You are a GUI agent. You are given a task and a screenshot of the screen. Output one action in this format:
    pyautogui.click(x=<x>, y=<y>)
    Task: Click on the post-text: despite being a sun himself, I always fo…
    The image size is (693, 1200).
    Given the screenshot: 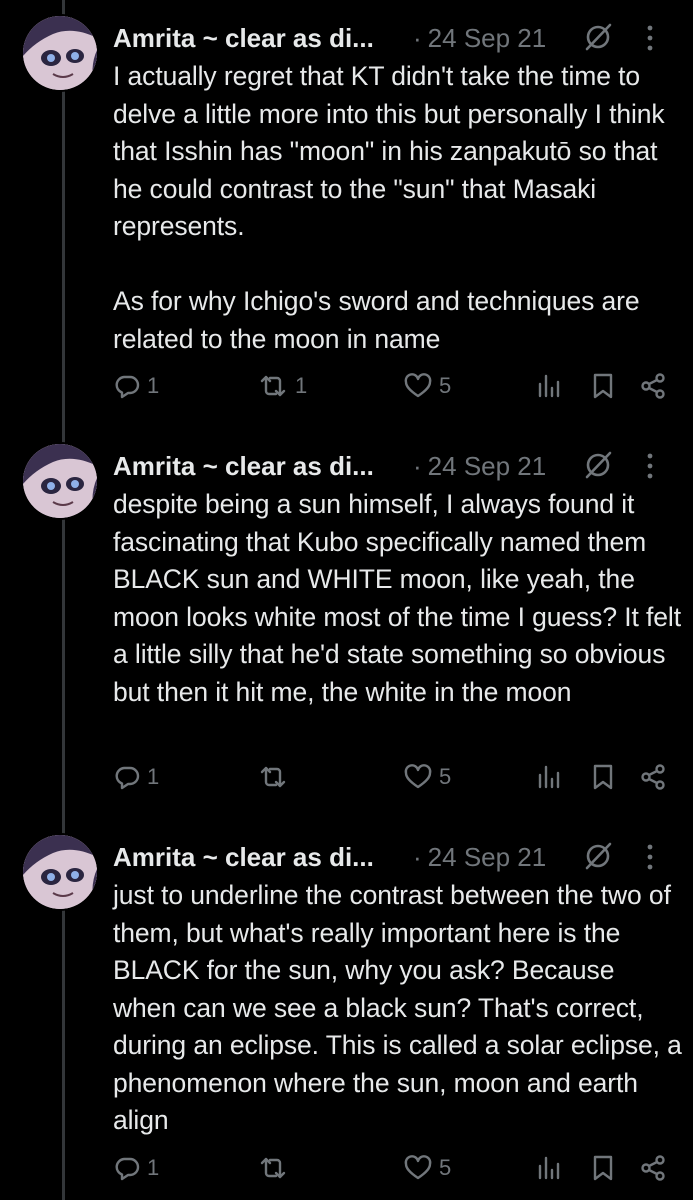 What is the action you would take?
    pyautogui.click(x=397, y=598)
    